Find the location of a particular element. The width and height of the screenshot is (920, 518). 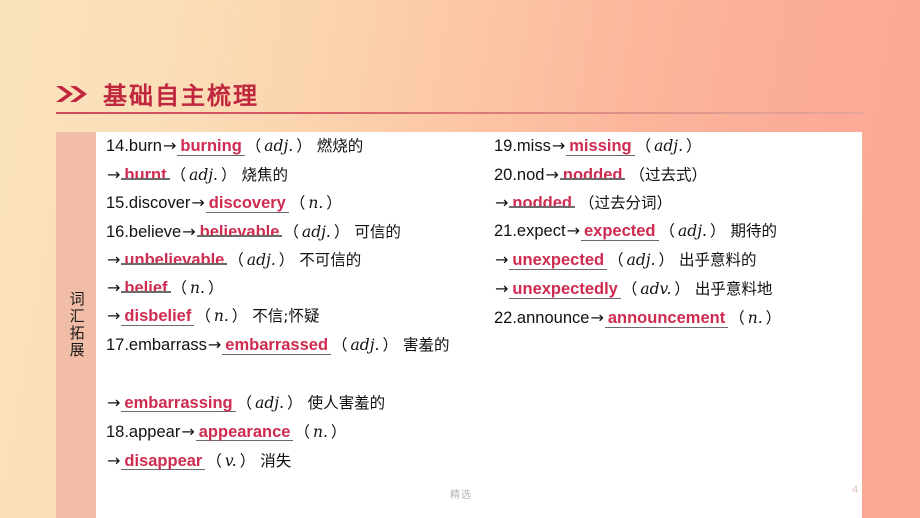

answer-blank: burnt is located at coordinates (145, 175).